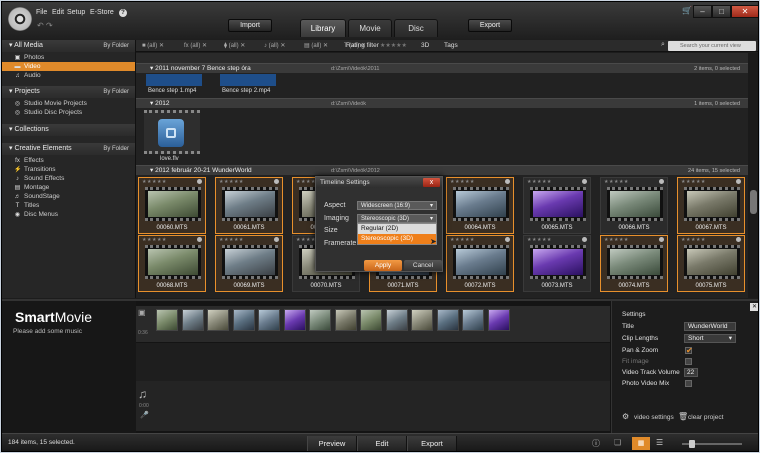 The image size is (760, 453). Describe the element at coordinates (712, 46) in the screenshot. I see `search-input: Search your current view` at that location.